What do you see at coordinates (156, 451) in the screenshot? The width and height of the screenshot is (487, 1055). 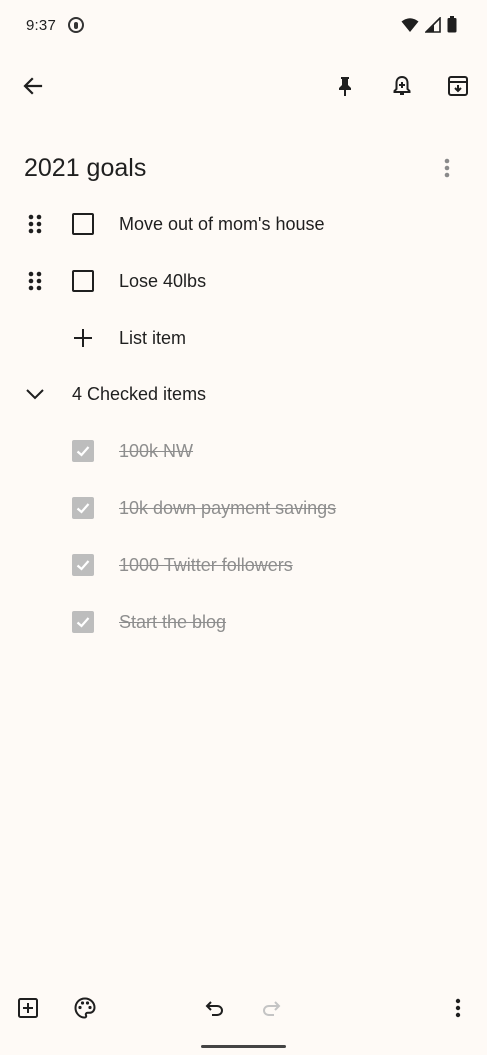 I see `item-text: 100k NW` at bounding box center [156, 451].